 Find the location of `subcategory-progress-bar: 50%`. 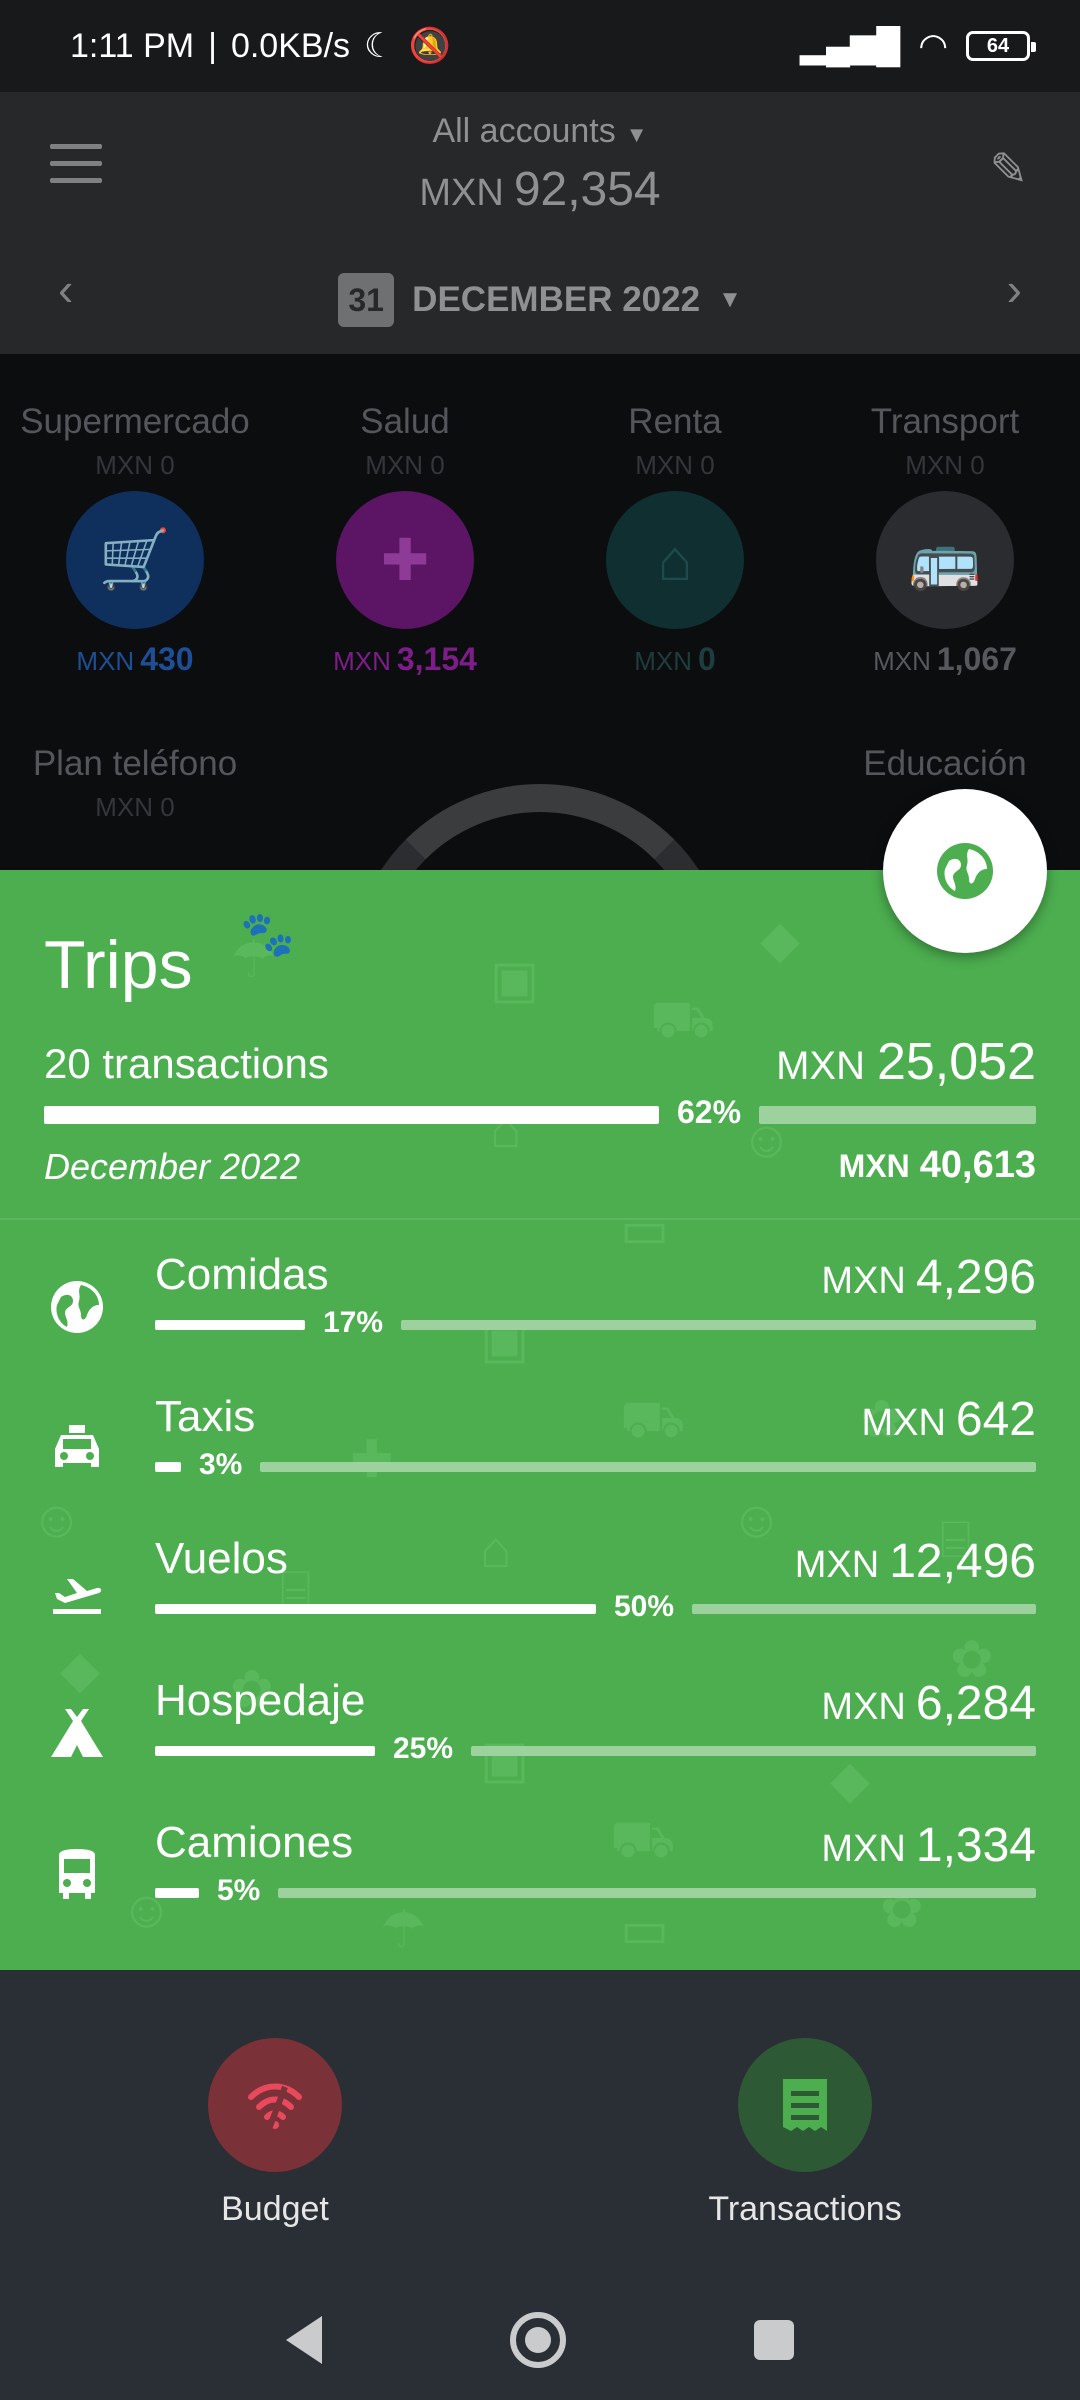

subcategory-progress-bar: 50% is located at coordinates (595, 1606).